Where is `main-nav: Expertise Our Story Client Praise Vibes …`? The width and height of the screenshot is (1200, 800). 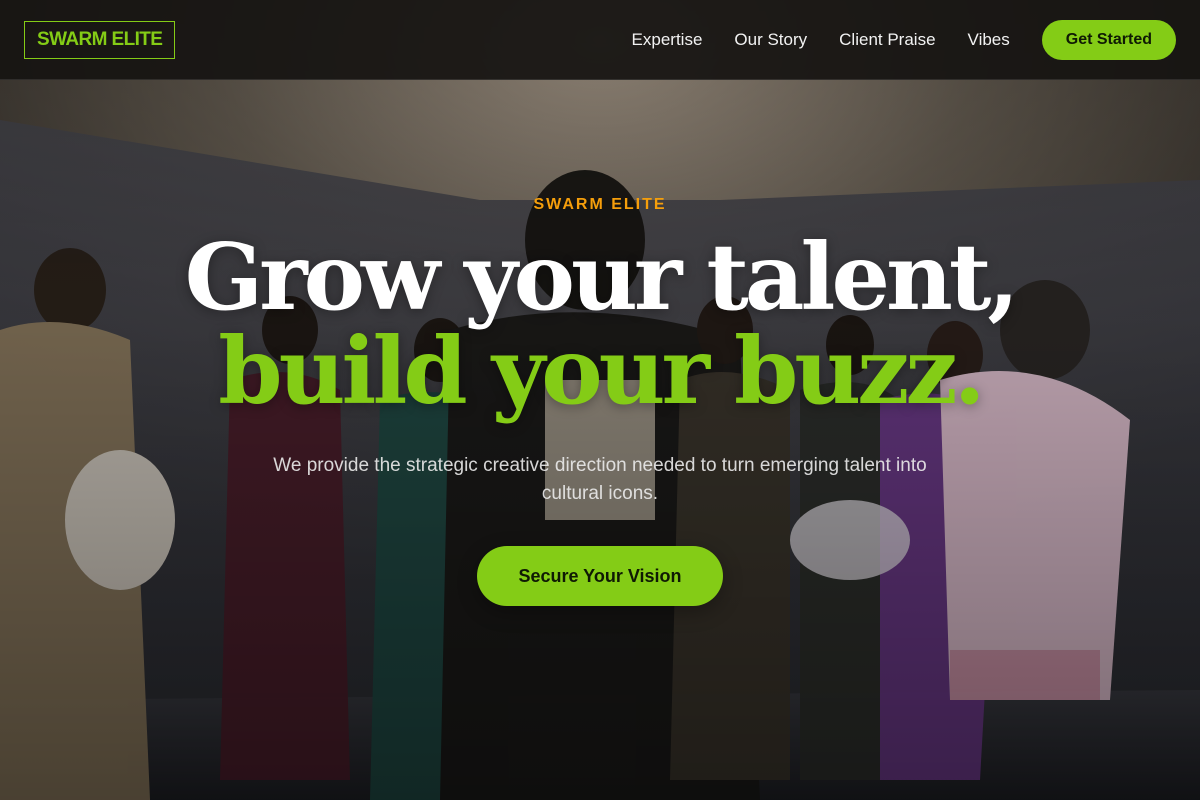
main-nav: Expertise Our Story Client Praise Vibes … is located at coordinates (904, 39).